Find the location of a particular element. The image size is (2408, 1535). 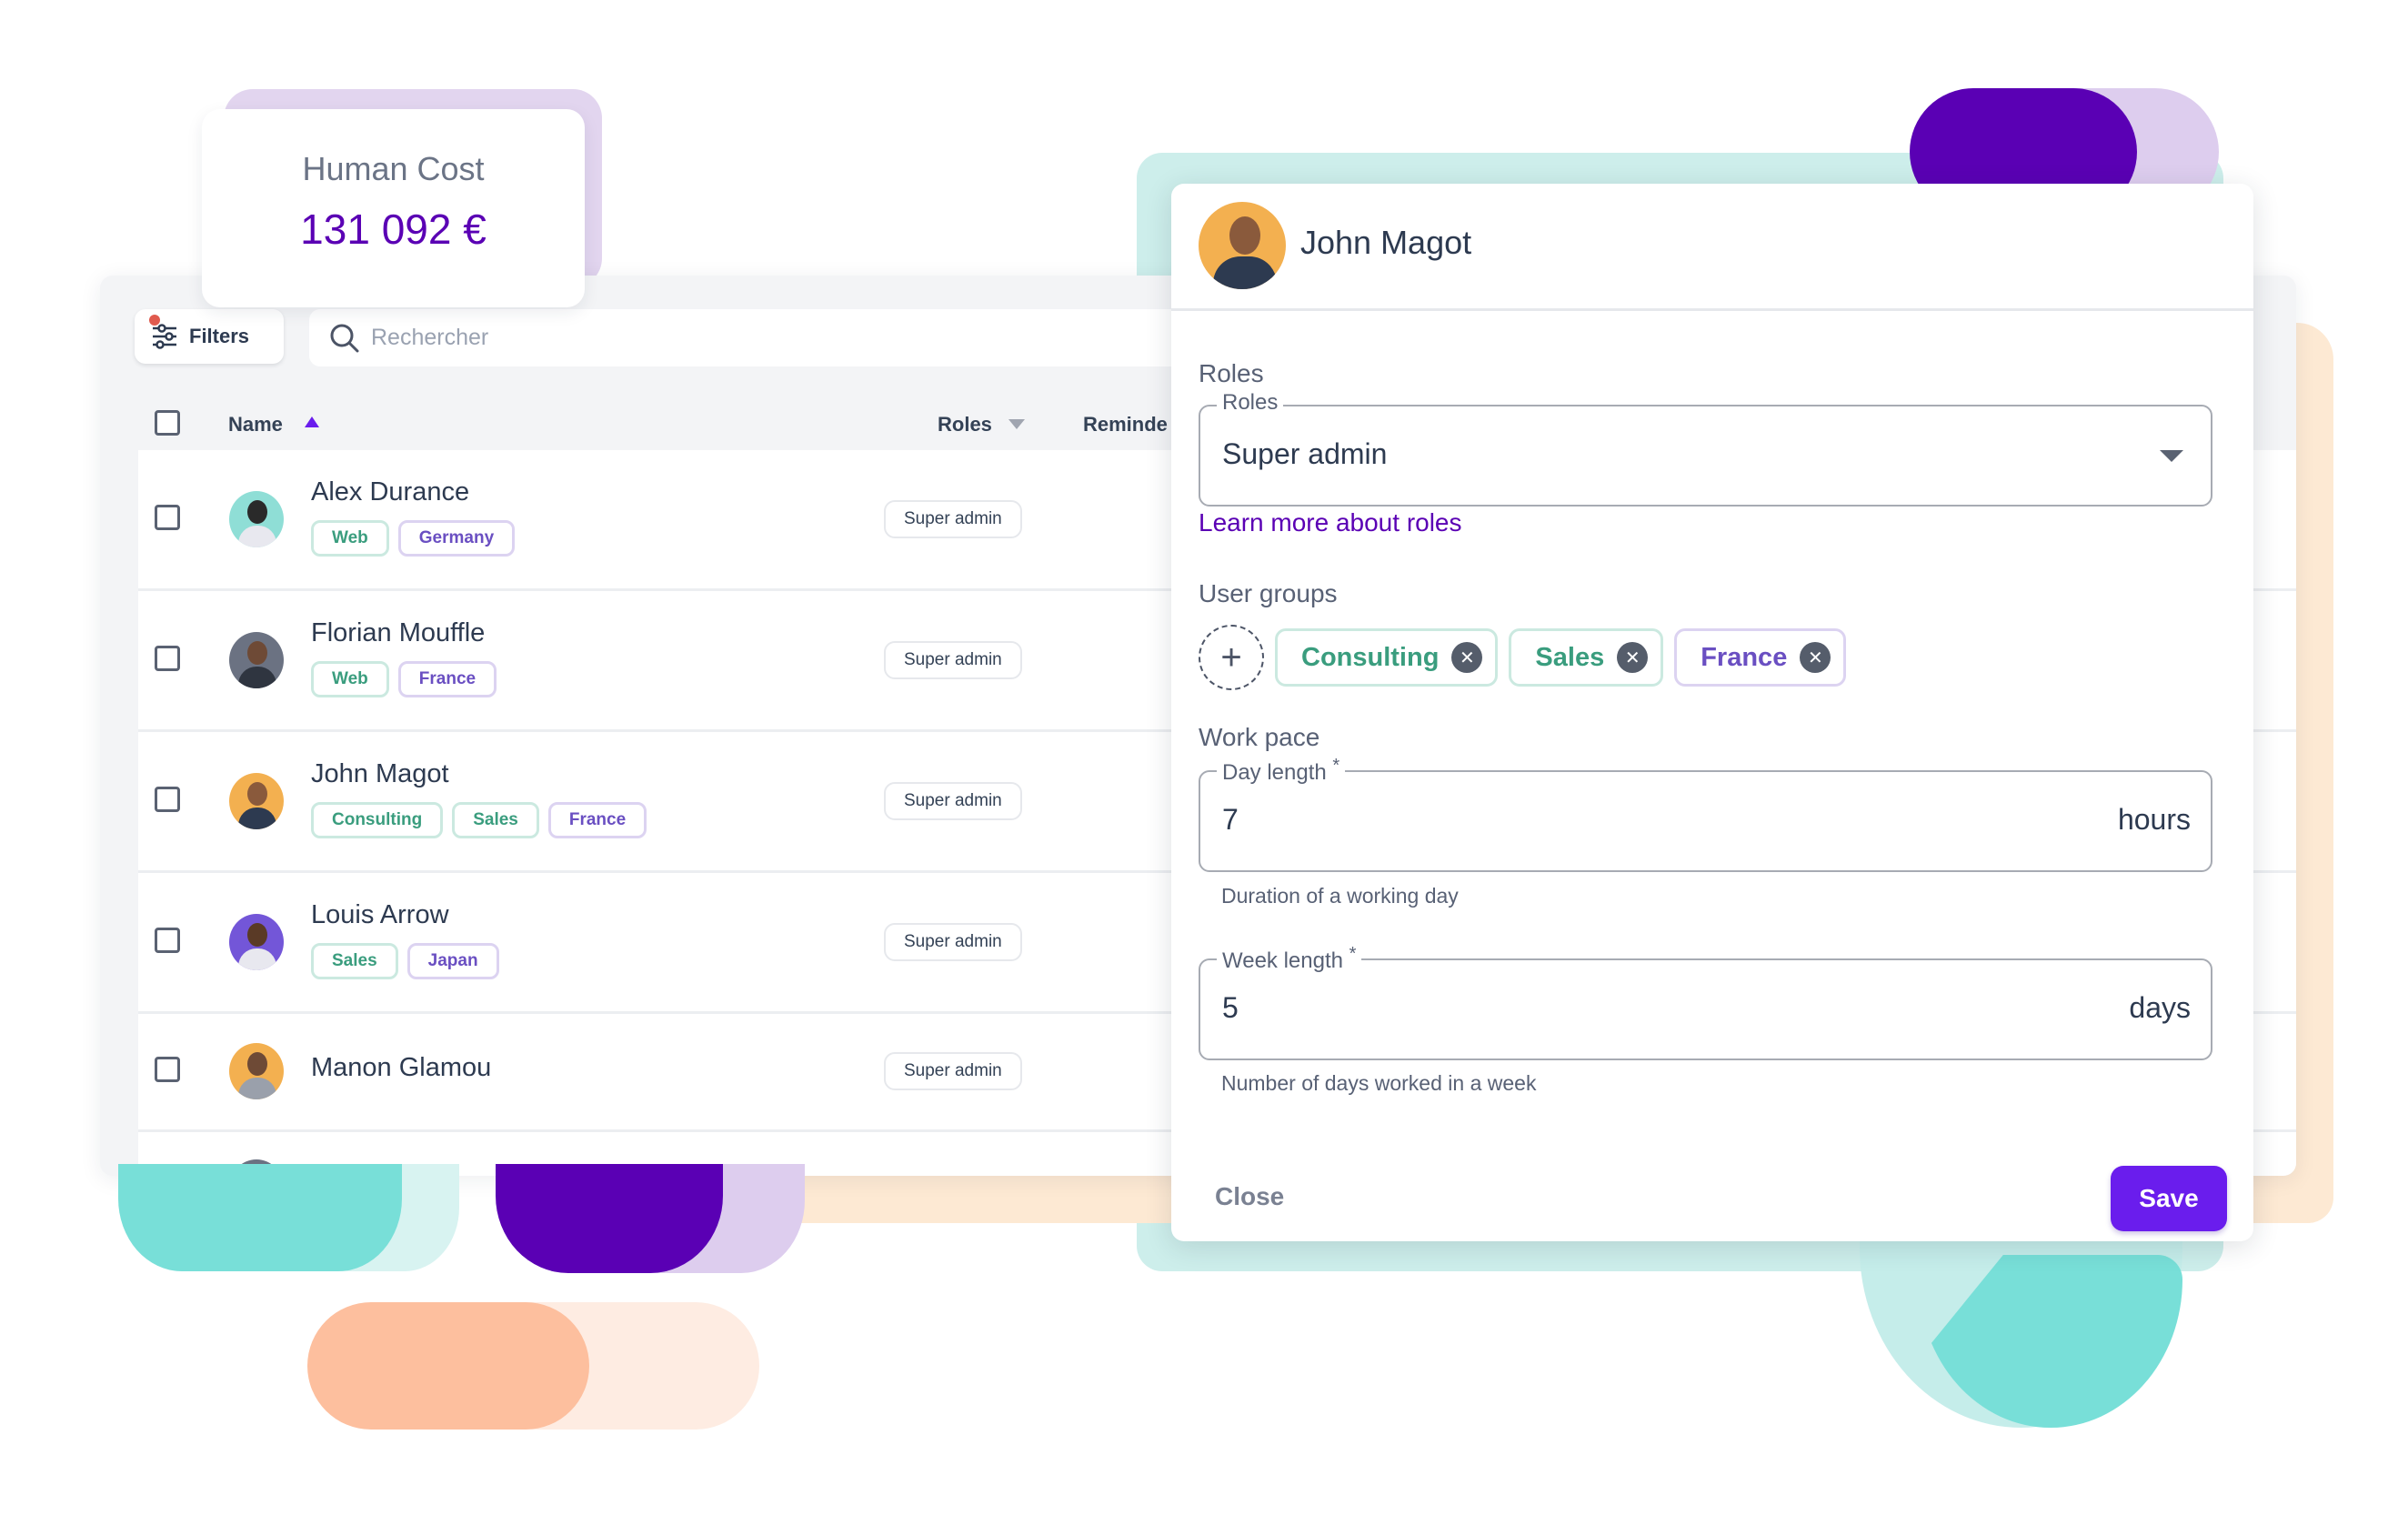

human-cost-card: Human Cost 131 092 € is located at coordinates (393, 208).